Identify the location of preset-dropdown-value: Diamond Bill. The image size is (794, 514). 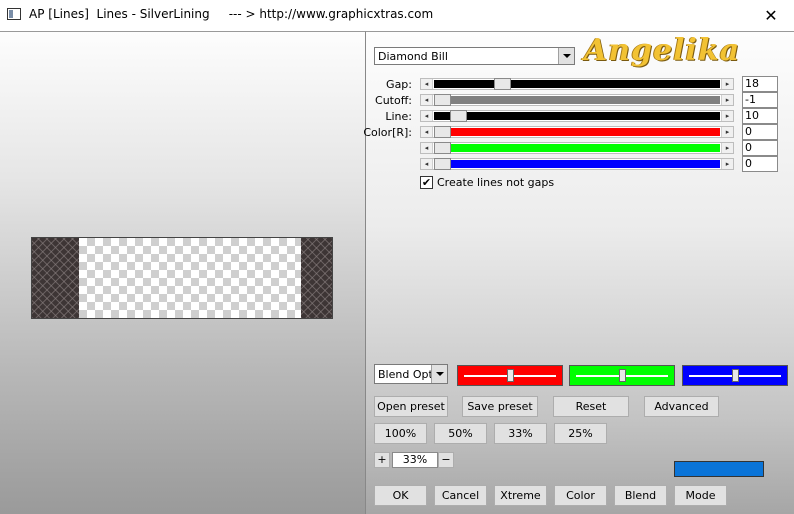
(413, 56).